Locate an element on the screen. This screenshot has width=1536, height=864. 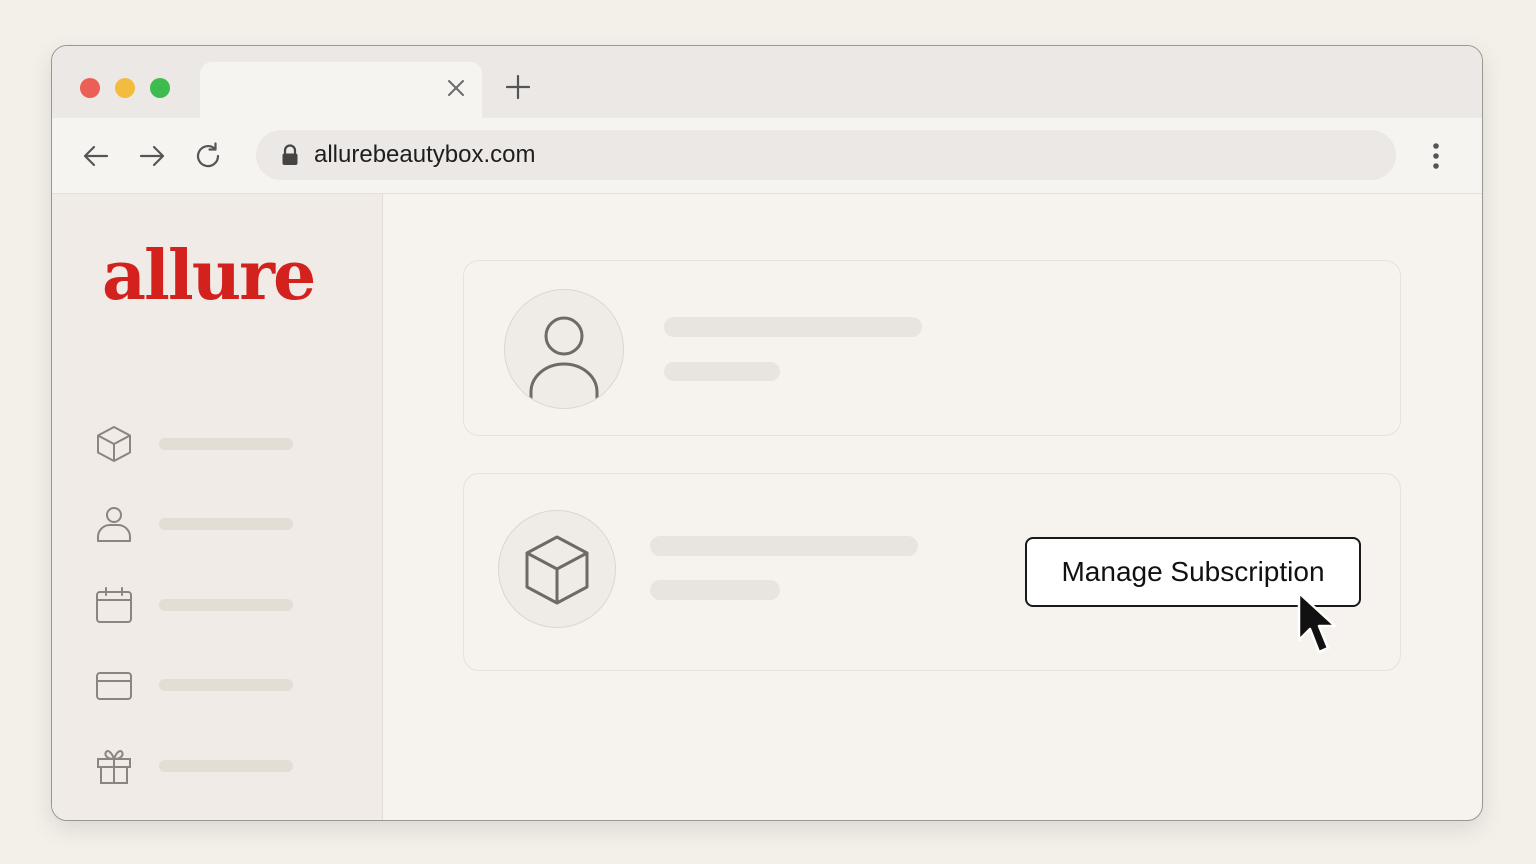
gift-icon is located at coordinates (114, 767).